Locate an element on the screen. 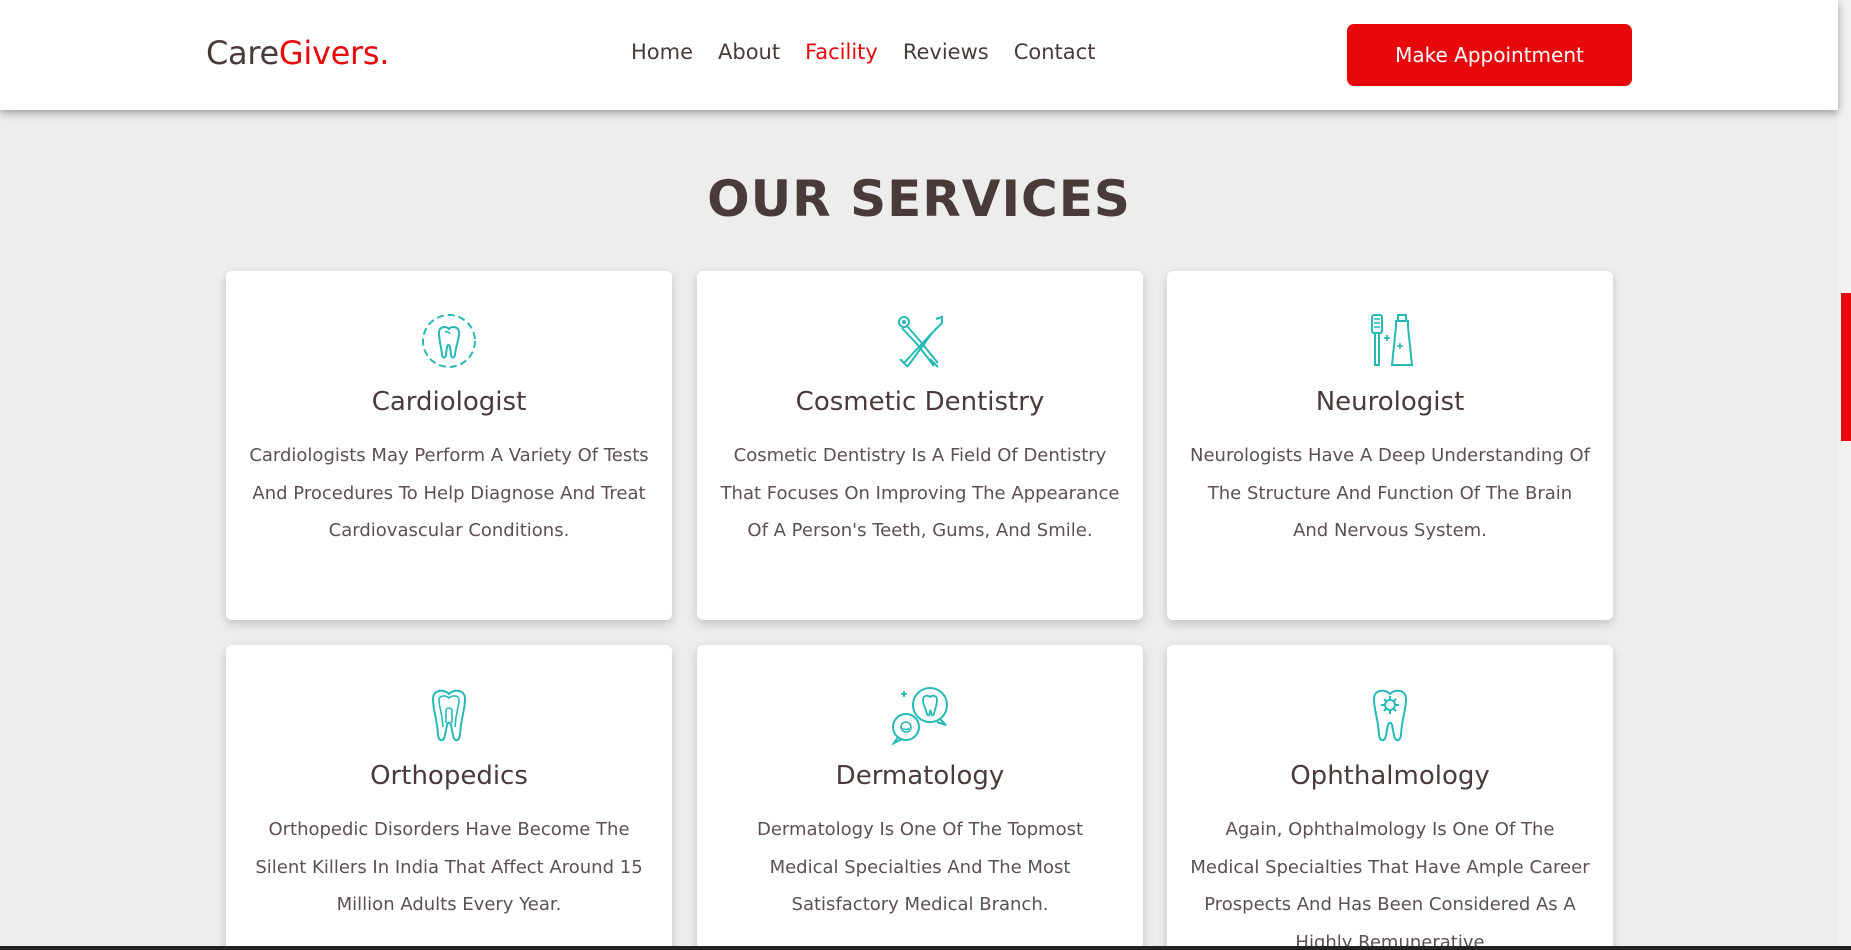  section-title: OUR SERVICES is located at coordinates (919, 199).